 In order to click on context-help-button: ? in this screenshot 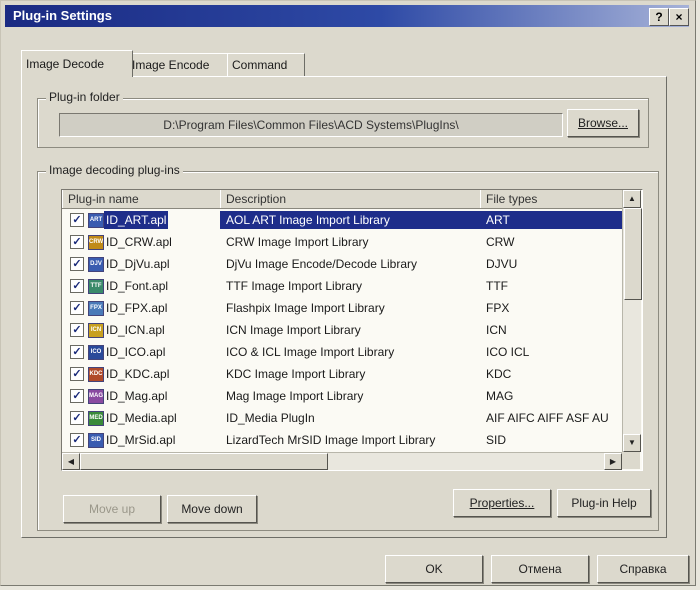, I will do `click(659, 17)`.